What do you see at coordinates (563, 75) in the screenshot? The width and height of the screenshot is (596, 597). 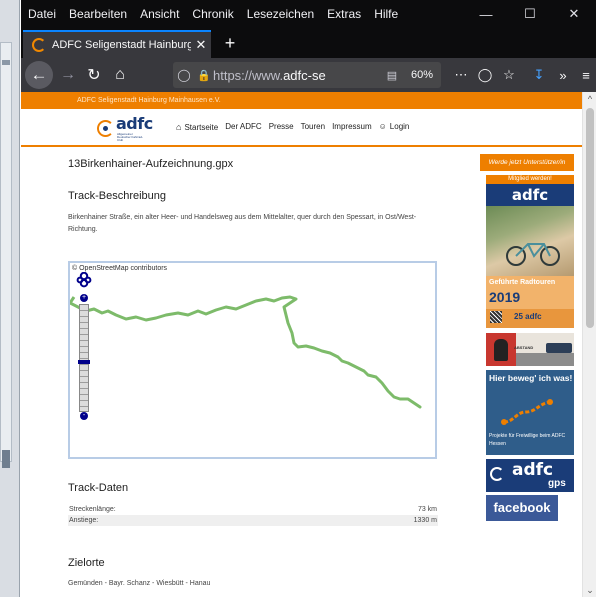 I see `overflow-chevron-icon: »` at bounding box center [563, 75].